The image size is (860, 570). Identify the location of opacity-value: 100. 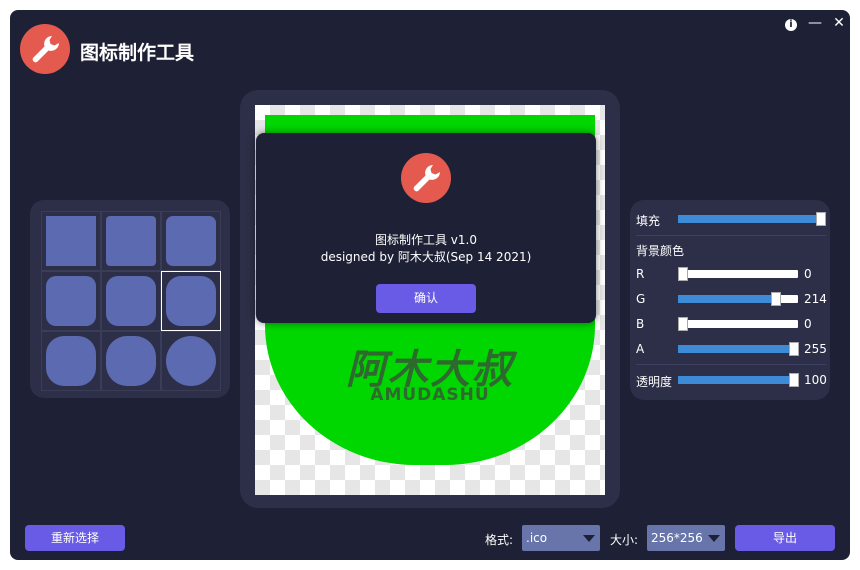
(815, 380).